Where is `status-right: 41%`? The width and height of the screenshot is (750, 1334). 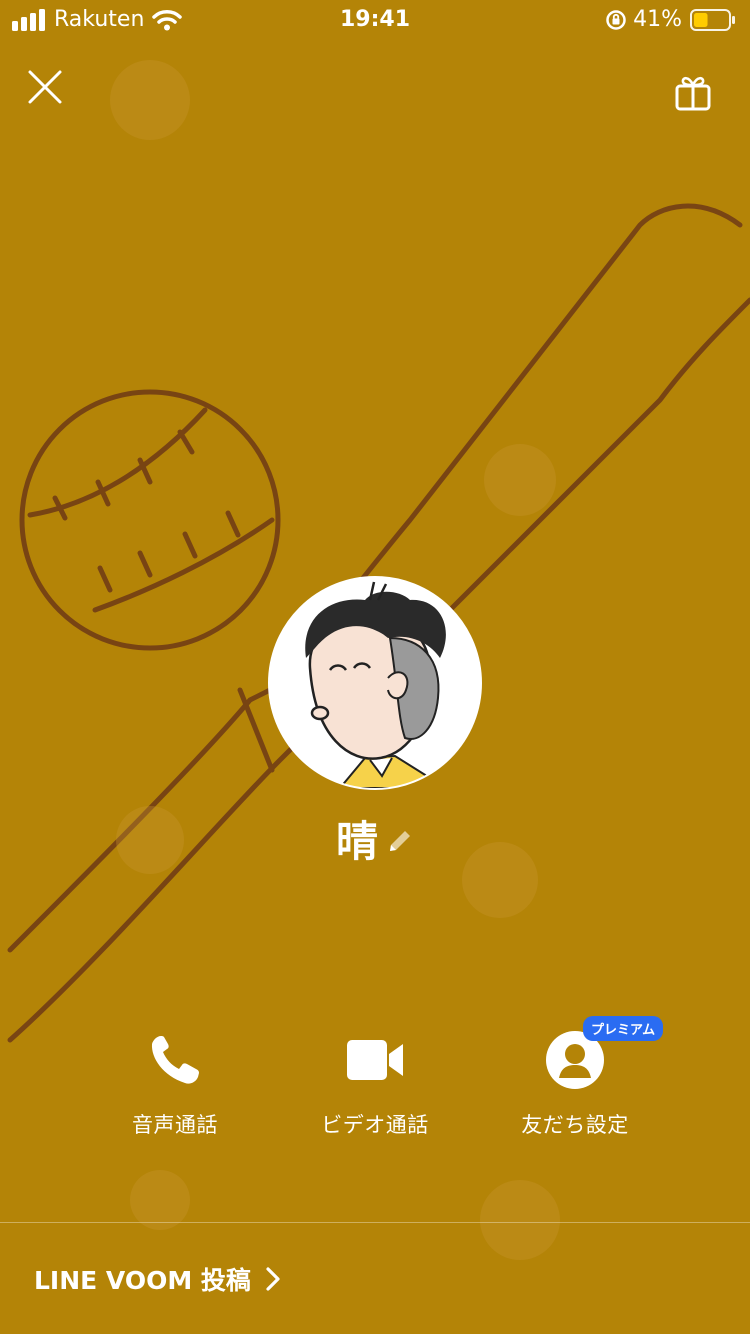
status-right: 41% is located at coordinates (670, 19).